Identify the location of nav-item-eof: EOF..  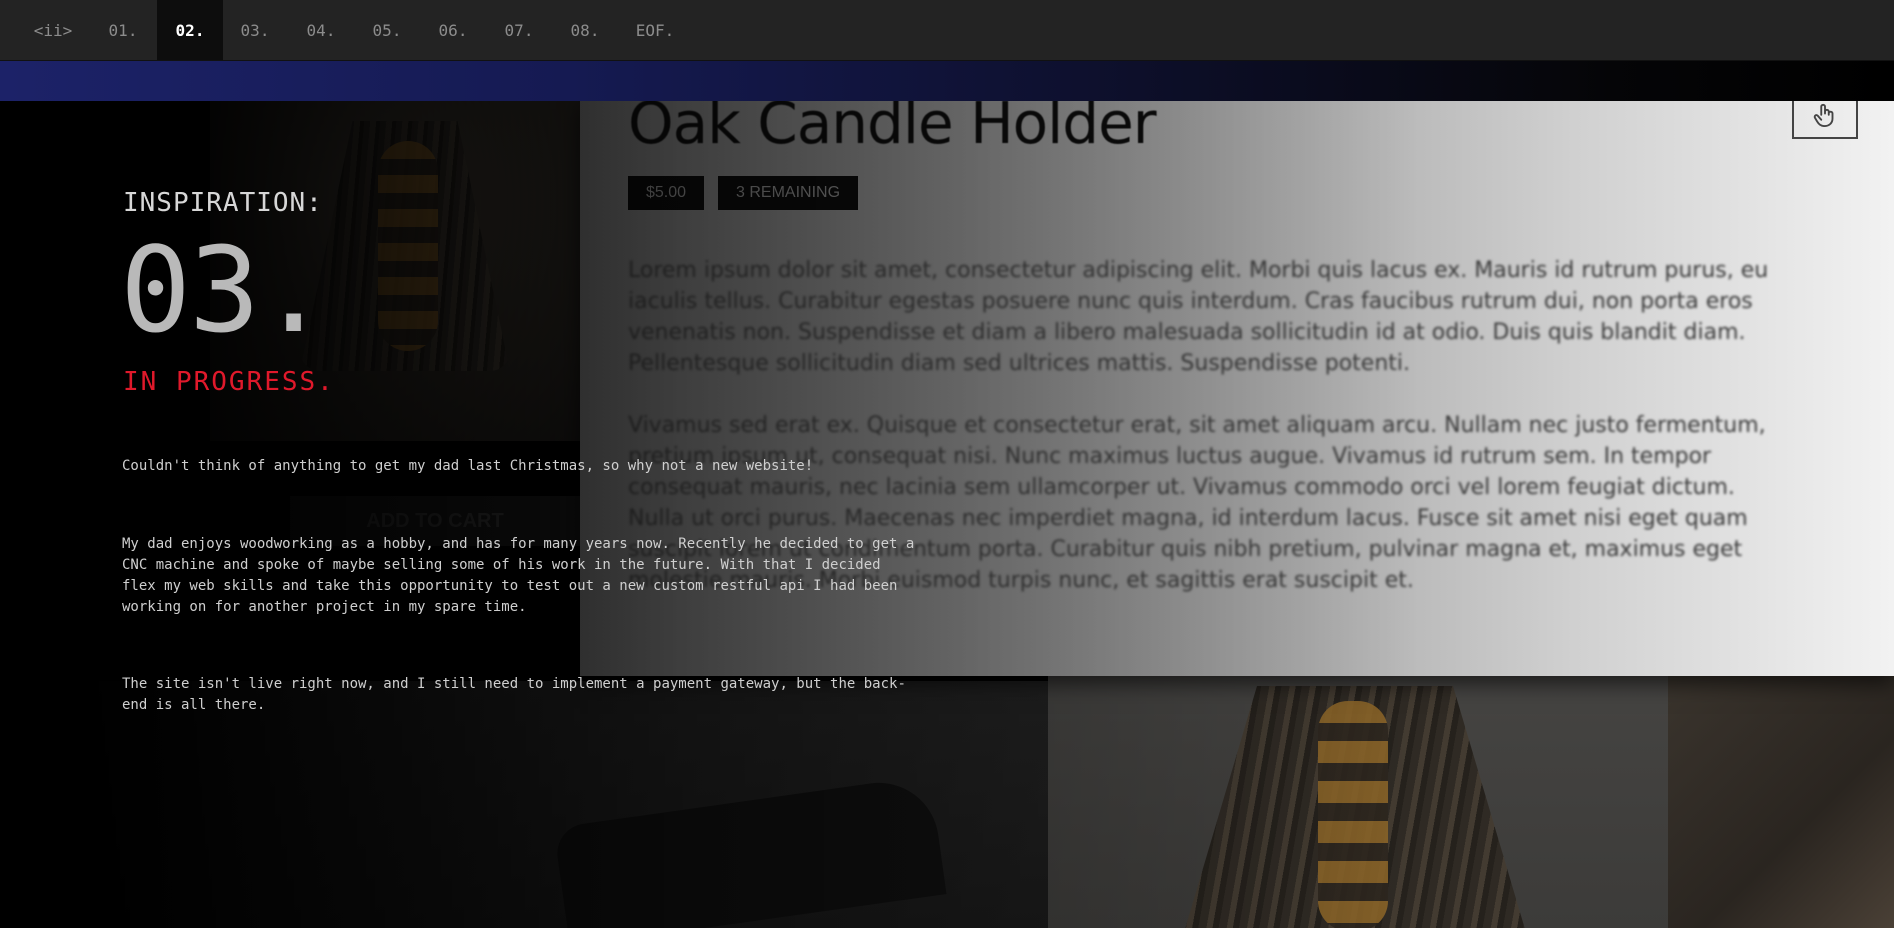
(655, 30).